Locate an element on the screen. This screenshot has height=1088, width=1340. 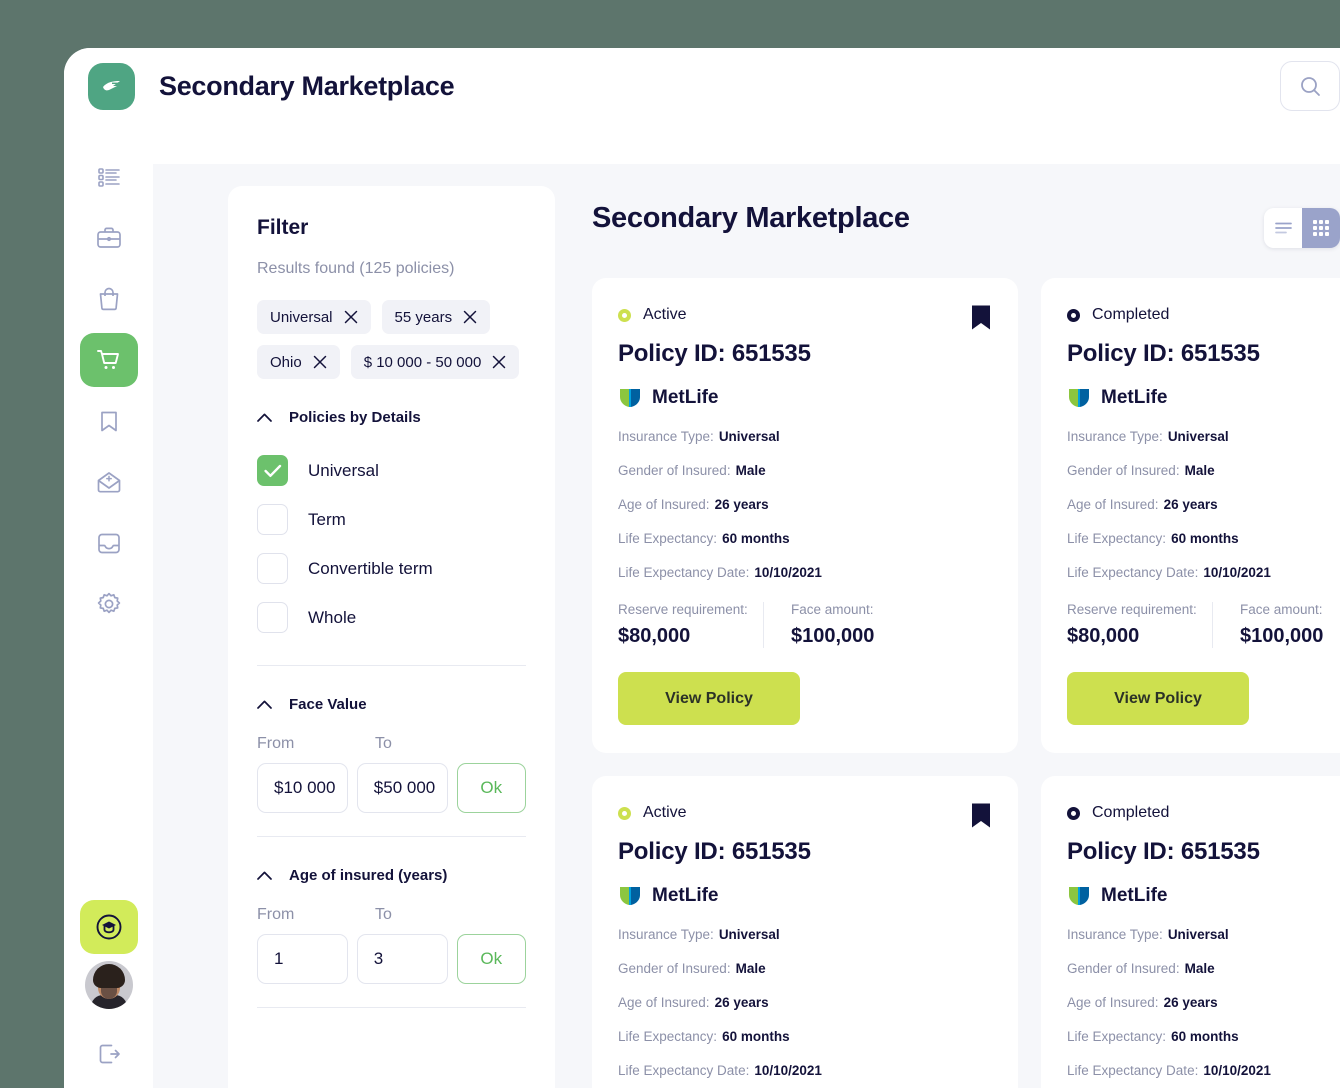
avatar-hair is located at coordinates (108, 976).